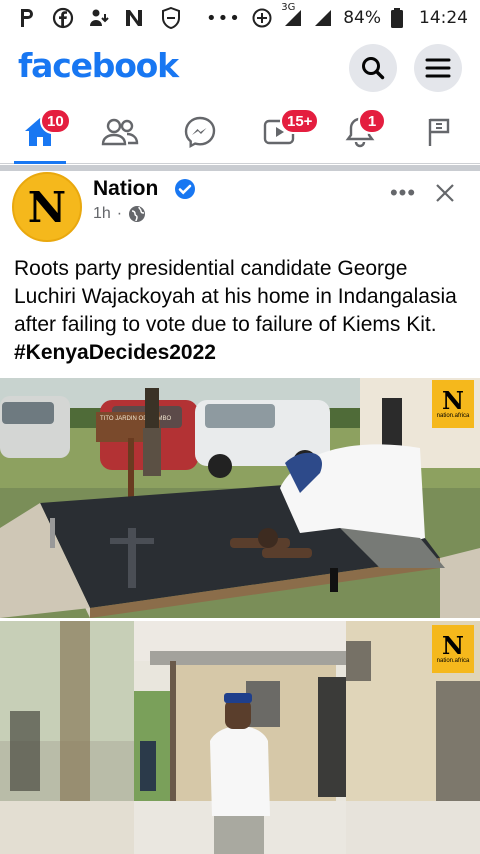 This screenshot has height=854, width=480. I want to click on n-app-icon, so click(135, 18).